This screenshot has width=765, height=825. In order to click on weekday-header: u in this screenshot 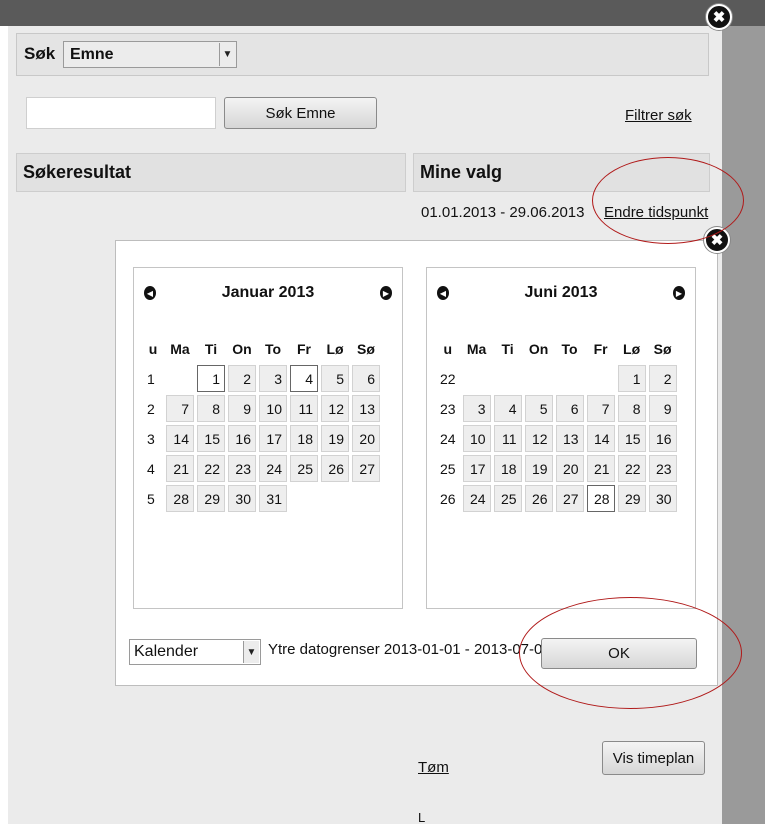, I will do `click(153, 349)`.